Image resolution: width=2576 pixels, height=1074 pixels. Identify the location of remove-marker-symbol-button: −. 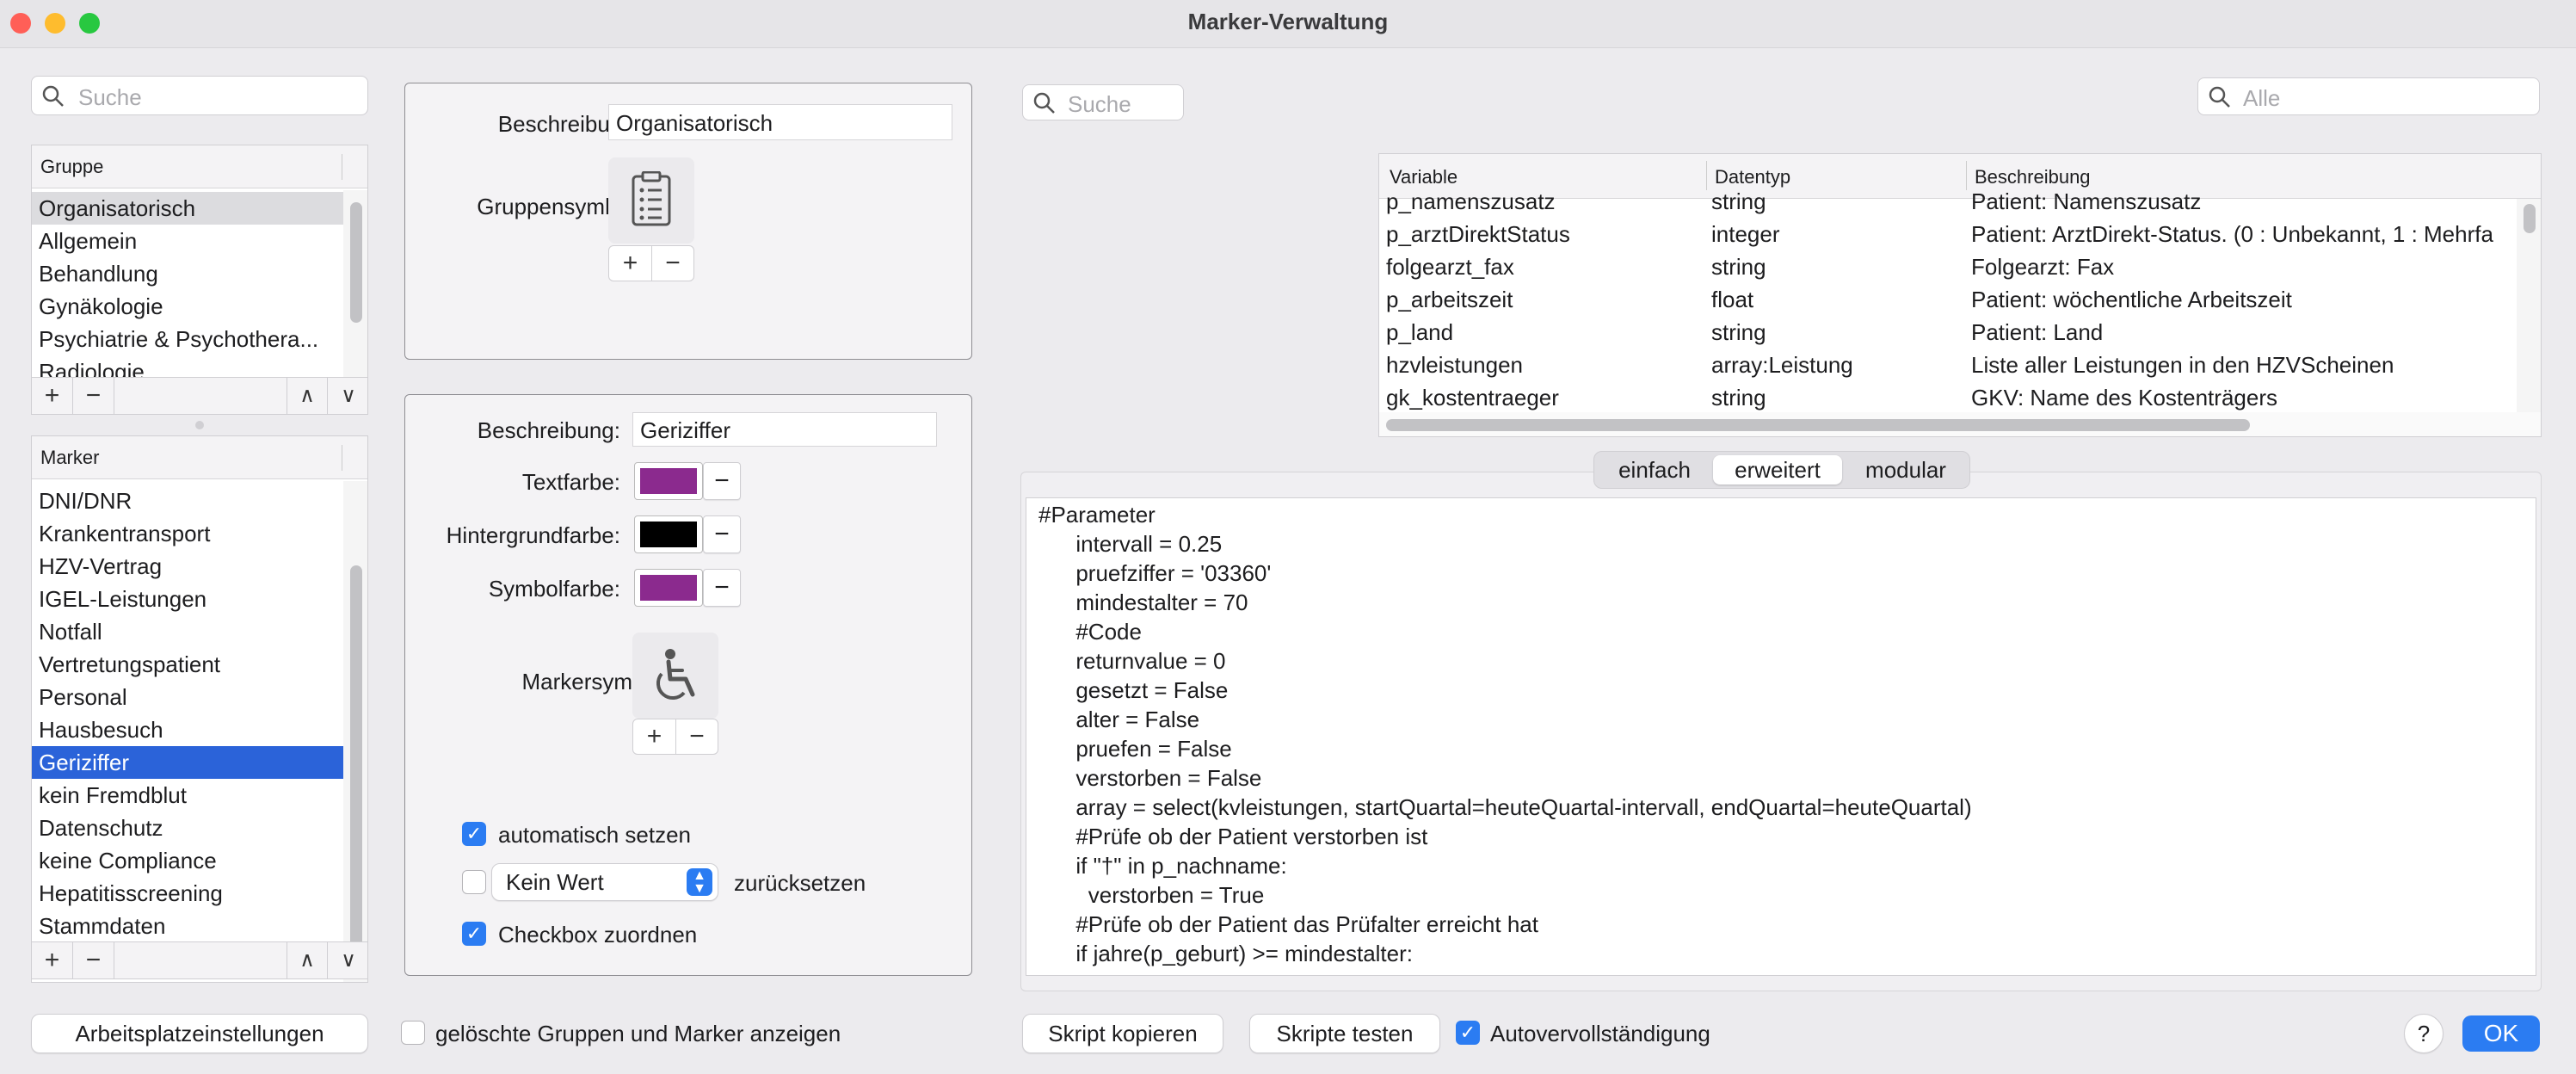
(697, 737).